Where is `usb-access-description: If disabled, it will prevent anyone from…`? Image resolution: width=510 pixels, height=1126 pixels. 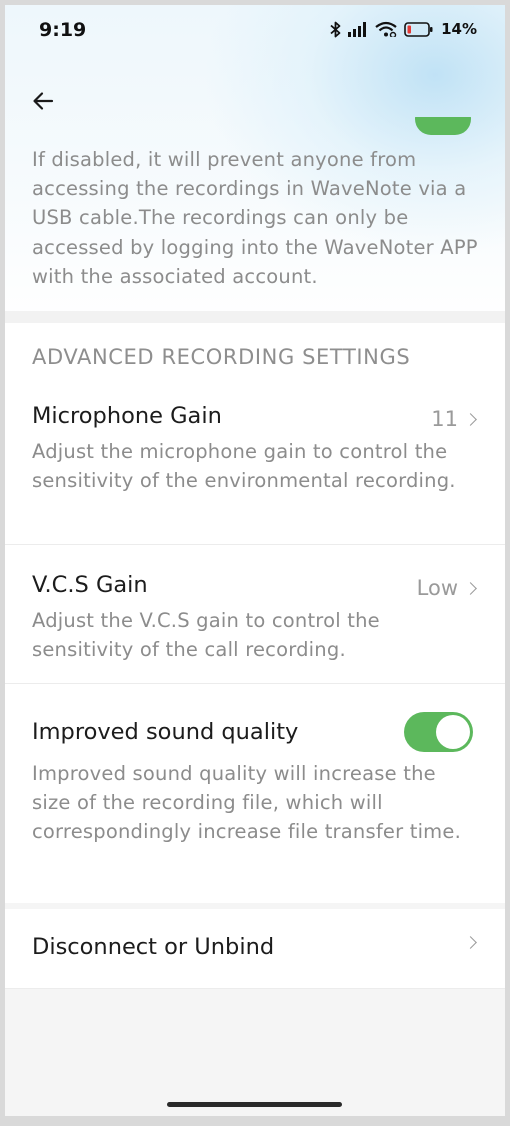 usb-access-description: If disabled, it will prevent anyone from… is located at coordinates (255, 218).